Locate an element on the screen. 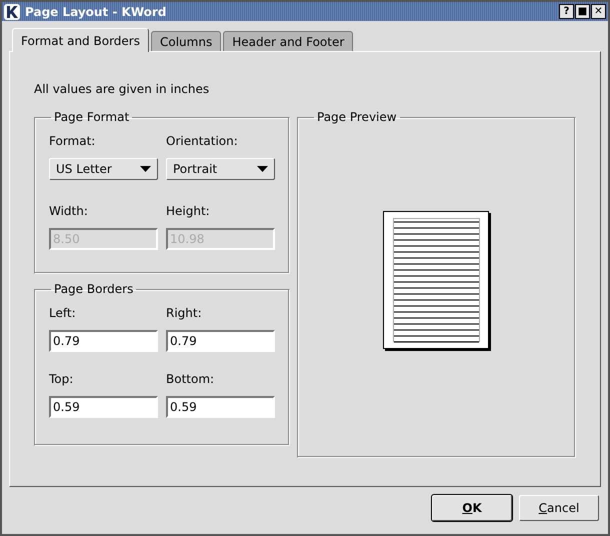 The height and width of the screenshot is (536, 610). ok-button: OK is located at coordinates (472, 508).